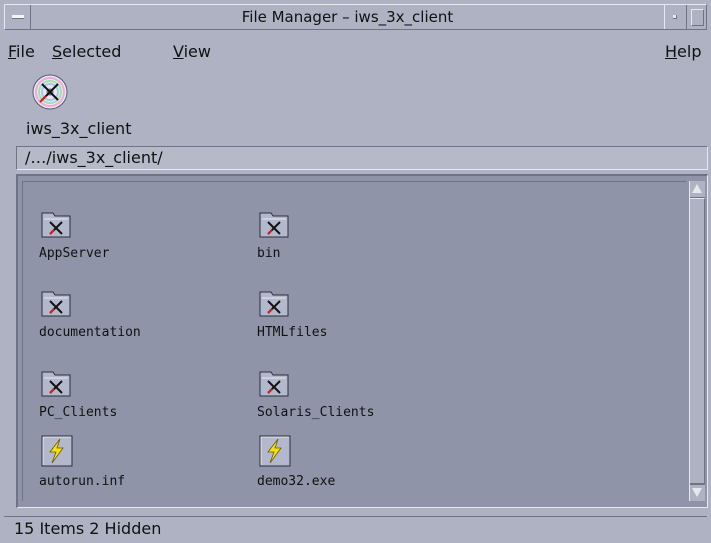 This screenshot has height=543, width=711. What do you see at coordinates (21, 51) in the screenshot?
I see `menu-file: File` at bounding box center [21, 51].